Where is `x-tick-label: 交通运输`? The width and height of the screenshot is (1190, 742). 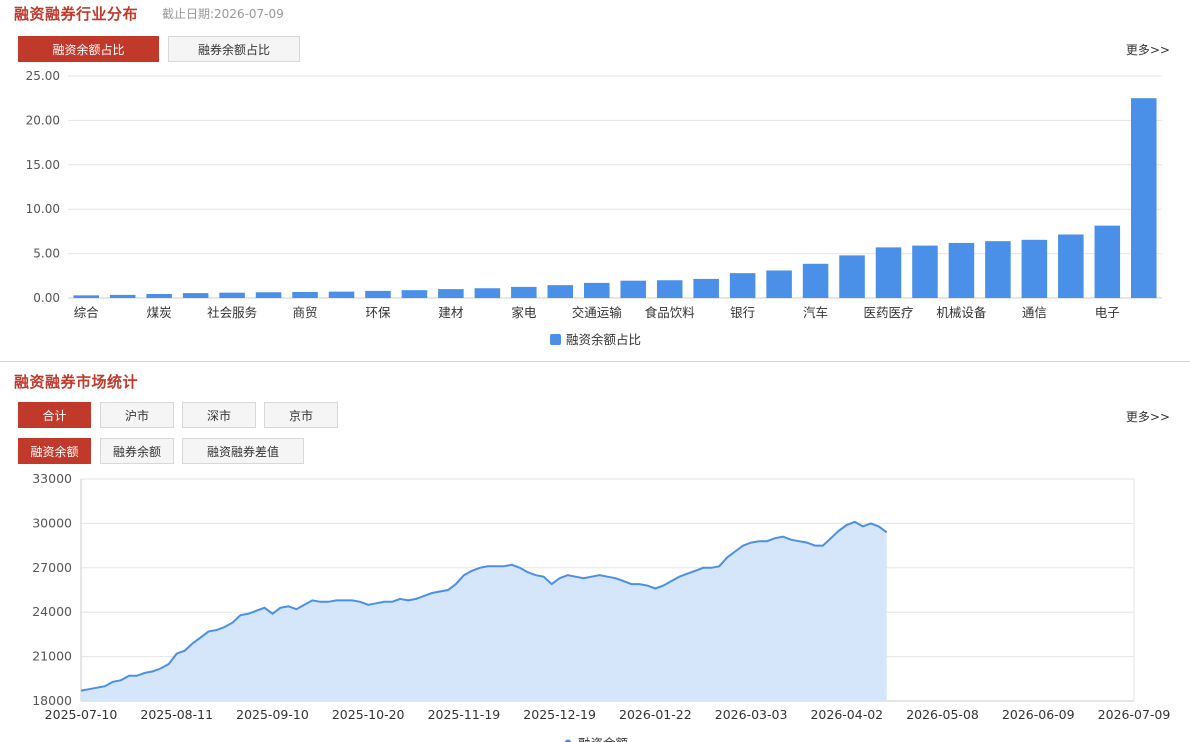
x-tick-label: 交通运输 is located at coordinates (597, 312).